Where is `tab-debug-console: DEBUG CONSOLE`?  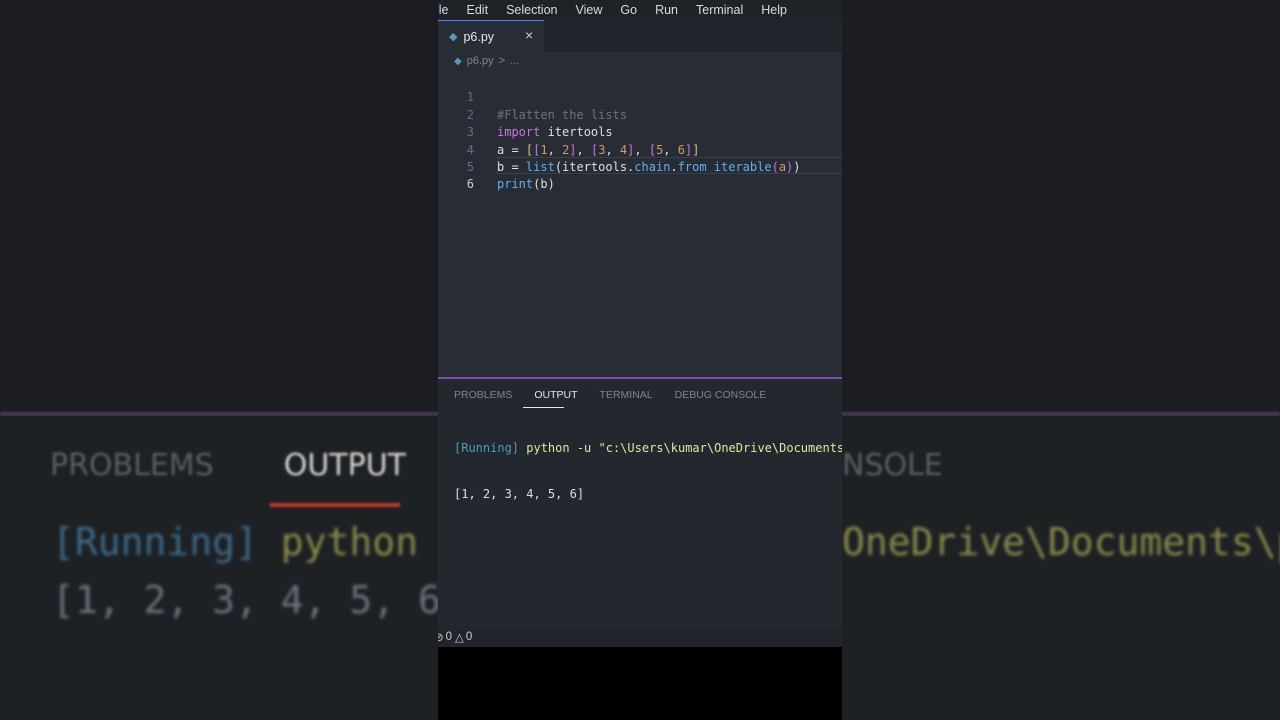
tab-debug-console: DEBUG CONSOLE is located at coordinates (721, 395).